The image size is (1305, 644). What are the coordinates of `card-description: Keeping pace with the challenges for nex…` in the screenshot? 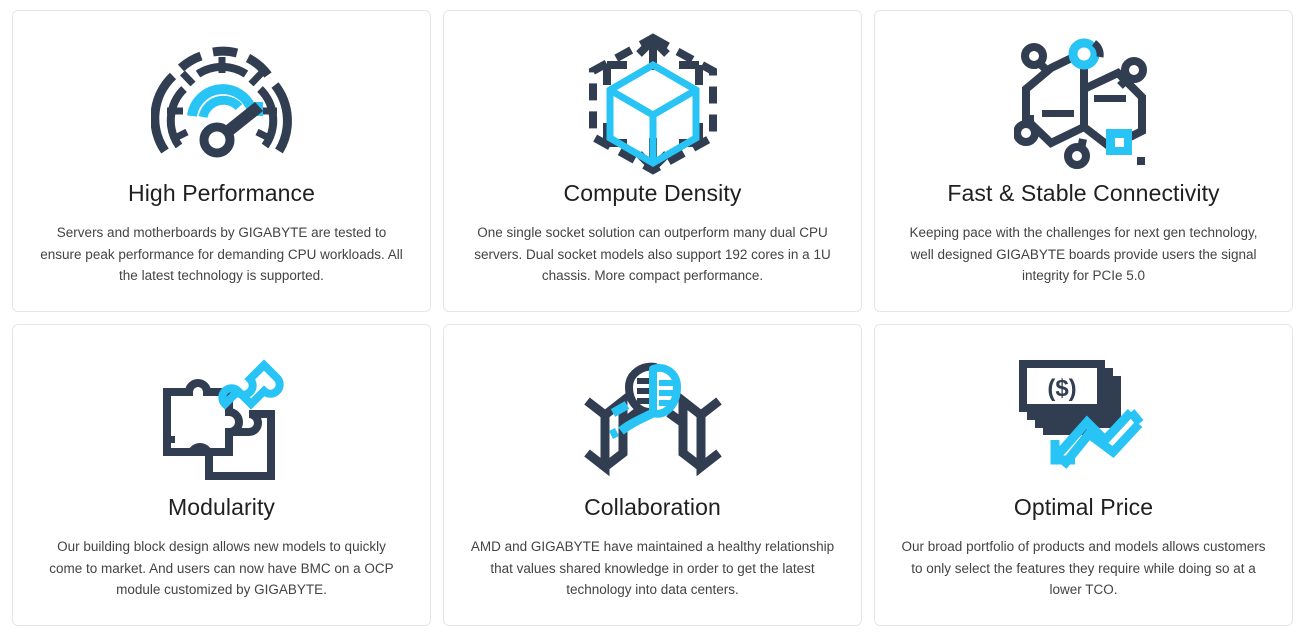 It's located at (1083, 254).